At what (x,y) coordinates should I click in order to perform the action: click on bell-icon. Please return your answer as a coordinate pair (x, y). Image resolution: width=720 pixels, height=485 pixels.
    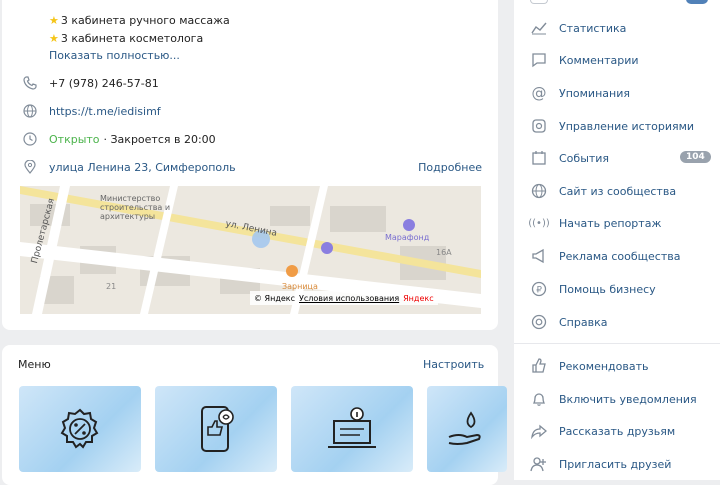
    Looking at the image, I should click on (539, 399).